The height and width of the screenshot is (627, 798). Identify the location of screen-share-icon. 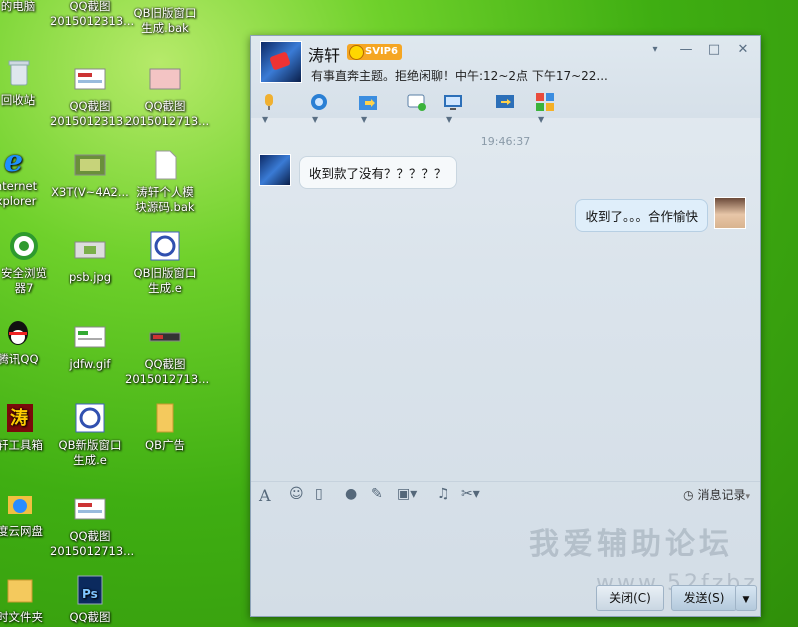
(505, 101).